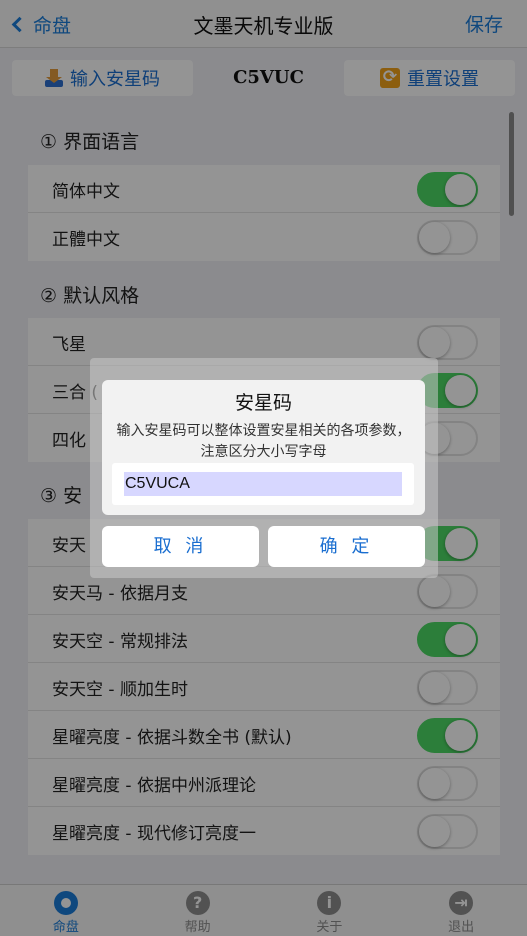  I want to click on code-dialog: 安星码 输入安星码可以整体设置安星相关的各项参数，注意区分大小写字母, so click(263, 447).